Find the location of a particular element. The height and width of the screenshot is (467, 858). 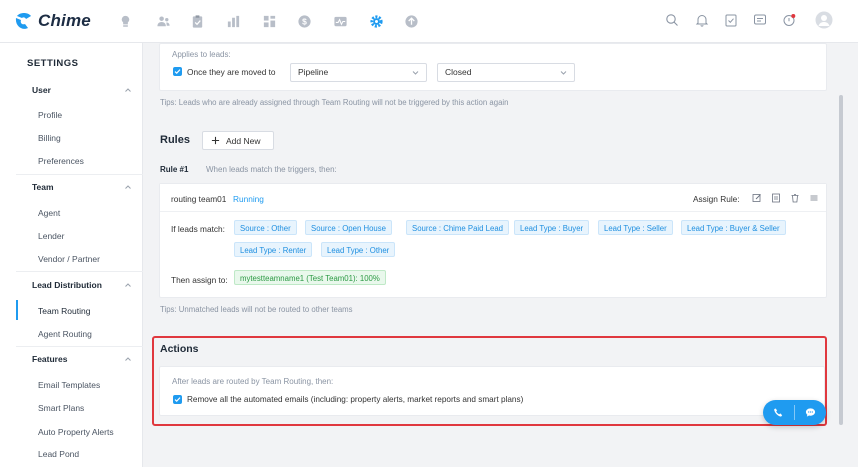

pipeline-select-value: Pipeline is located at coordinates (313, 72).